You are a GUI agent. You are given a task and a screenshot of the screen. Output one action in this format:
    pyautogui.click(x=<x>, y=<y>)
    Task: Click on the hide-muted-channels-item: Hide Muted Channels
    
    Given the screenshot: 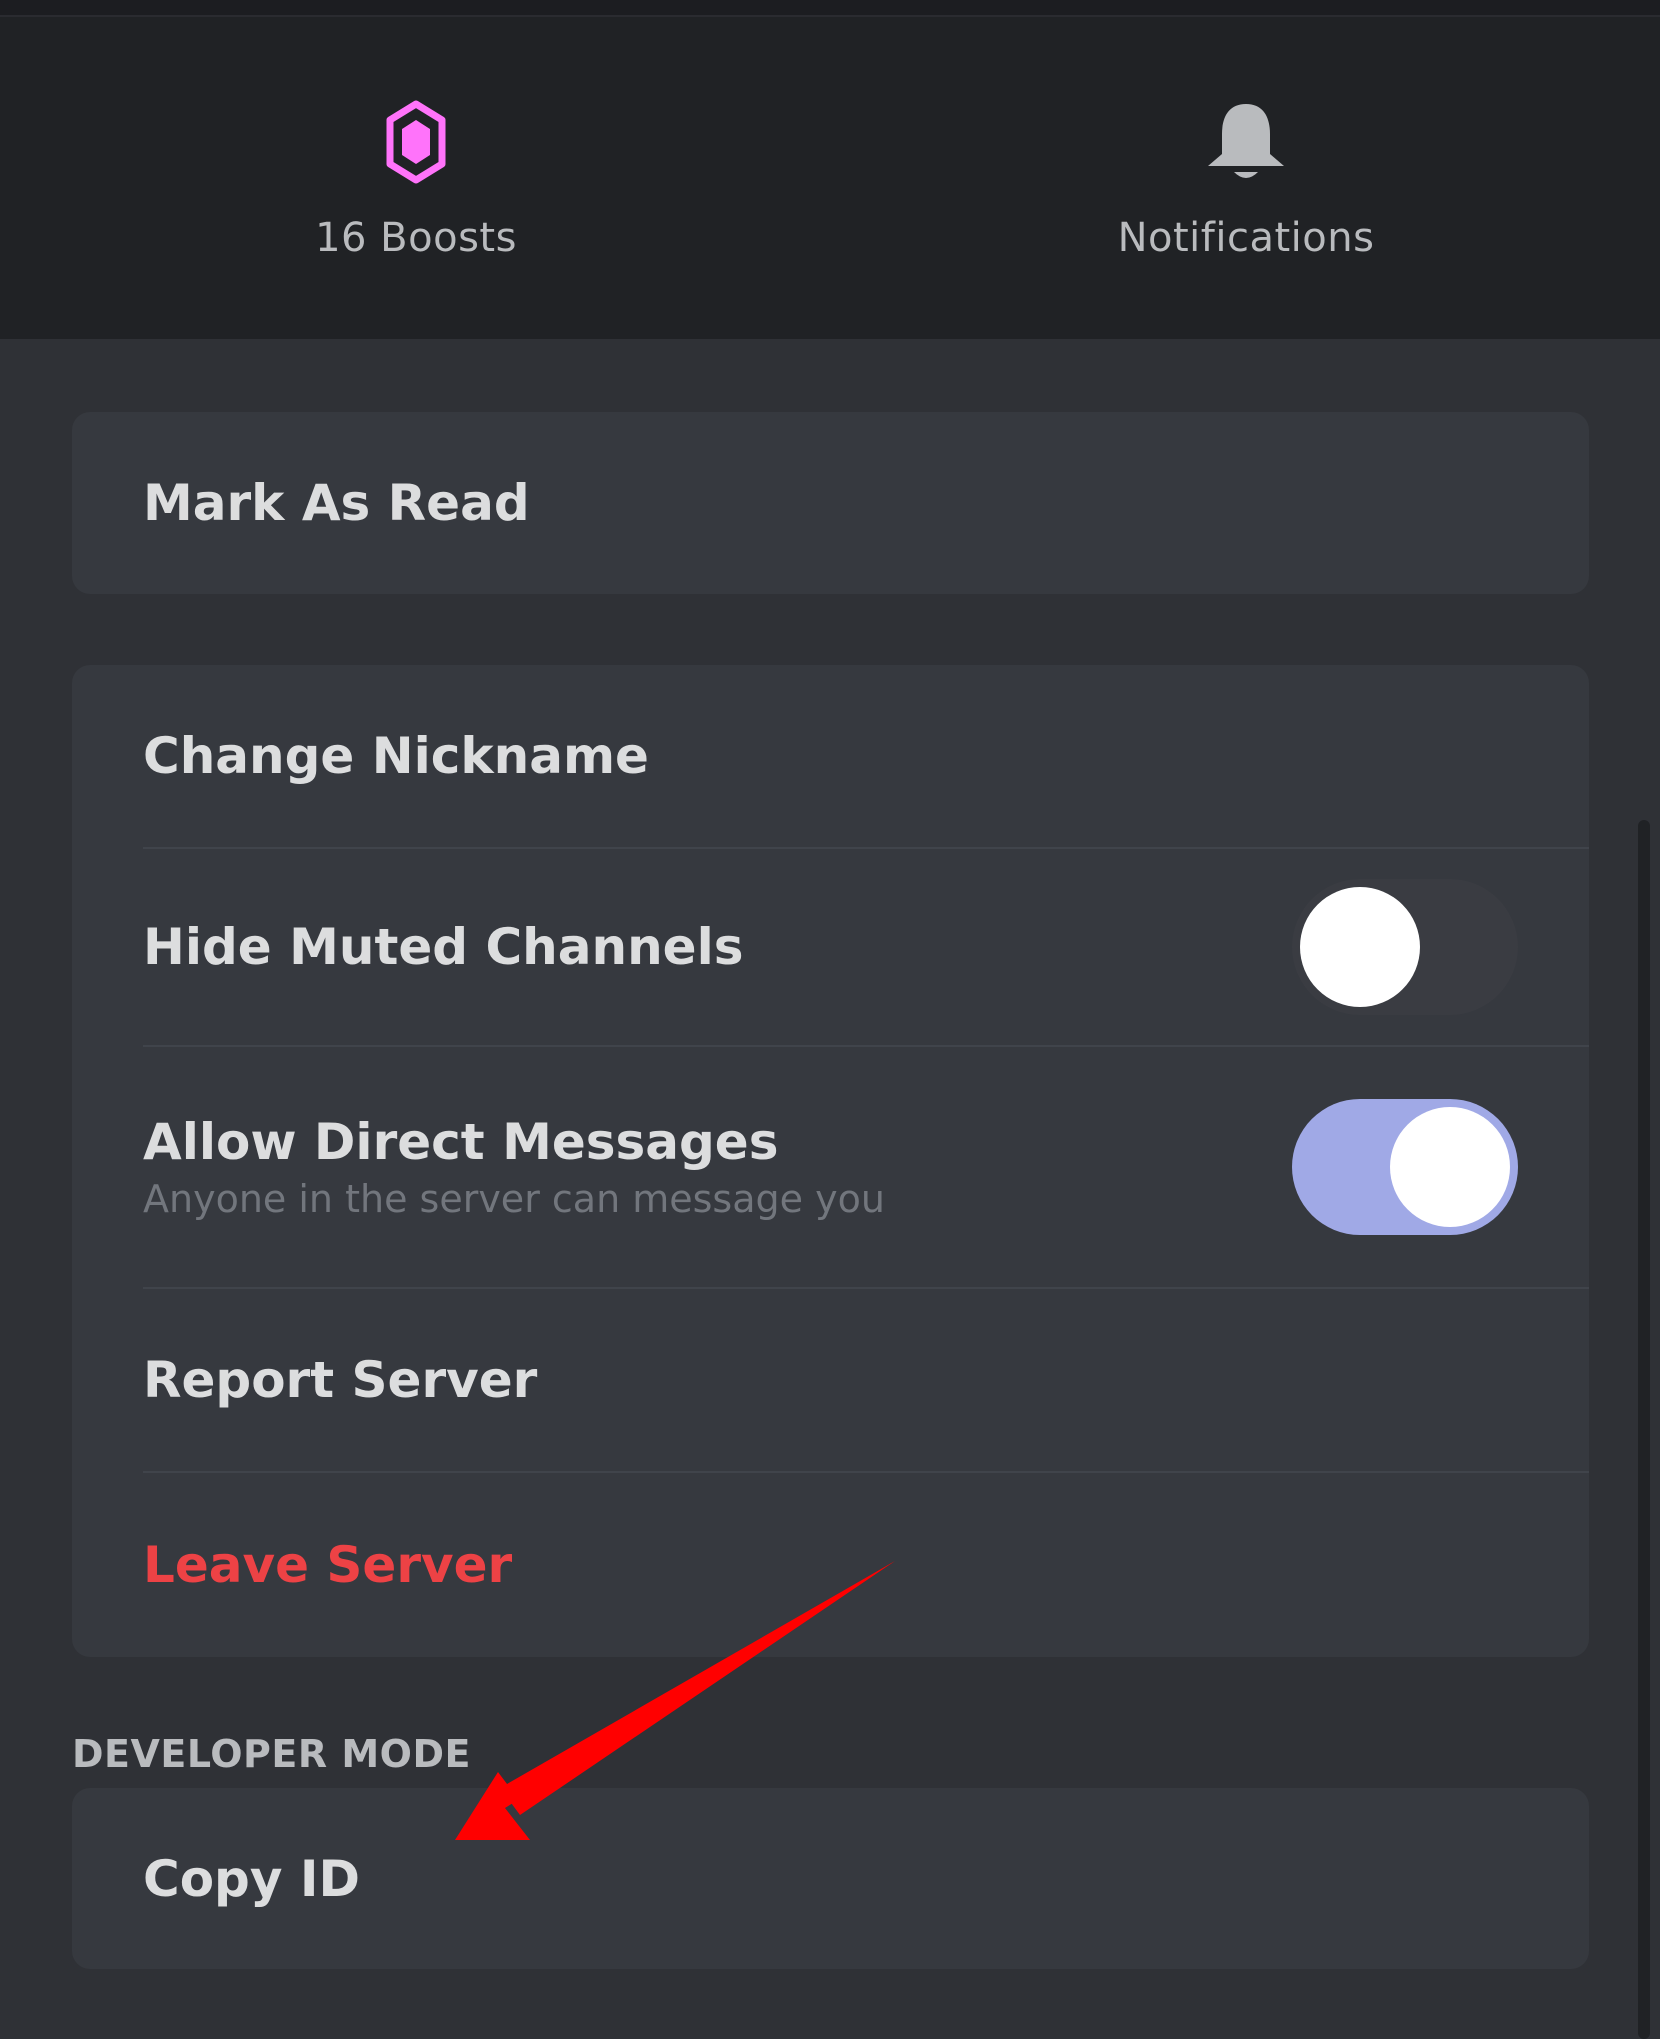 What is the action you would take?
    pyautogui.click(x=830, y=947)
    